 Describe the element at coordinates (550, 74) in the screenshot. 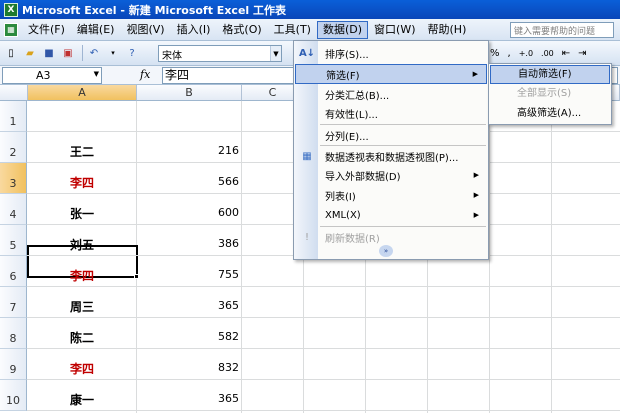

I see `submenu-item-autofilter: 自动筛选(F)` at that location.